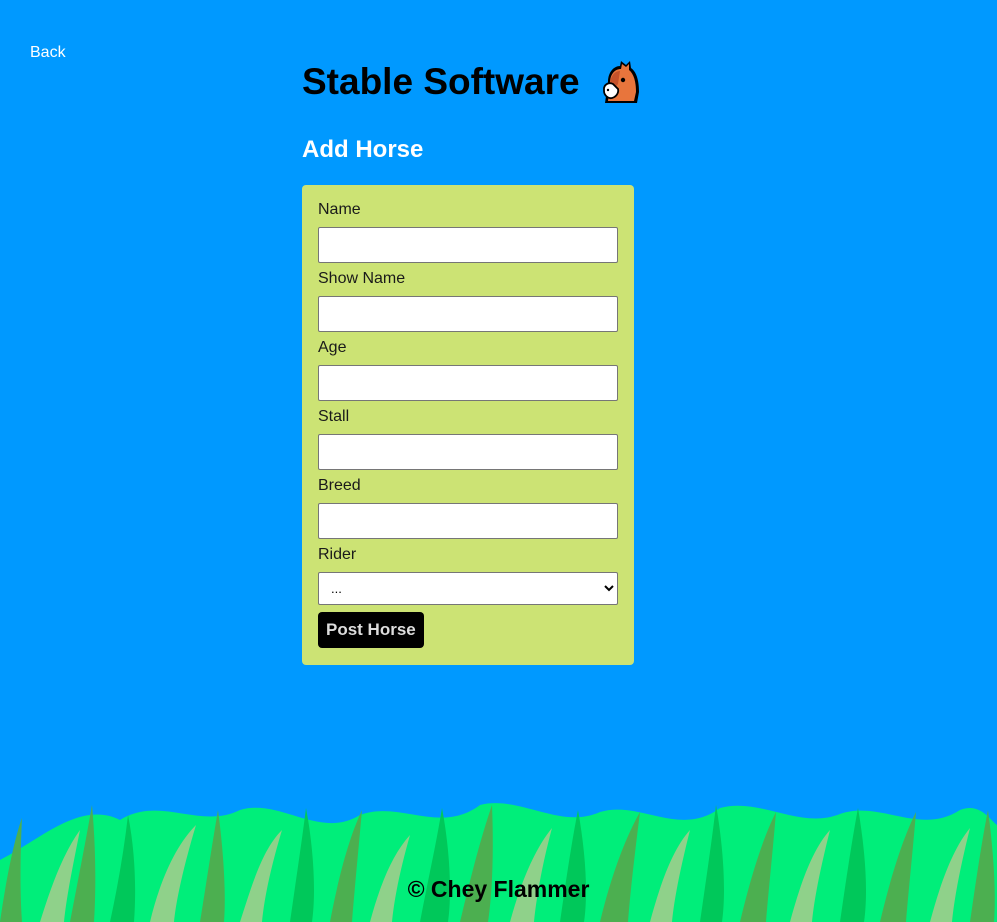  I want to click on form-heading: Add Horse, so click(363, 149).